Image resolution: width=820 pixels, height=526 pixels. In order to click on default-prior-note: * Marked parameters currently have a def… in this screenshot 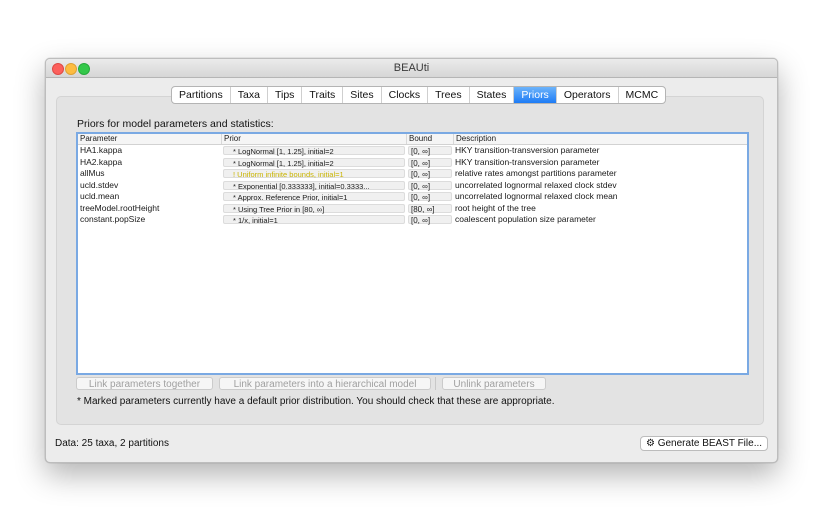, I will do `click(316, 401)`.